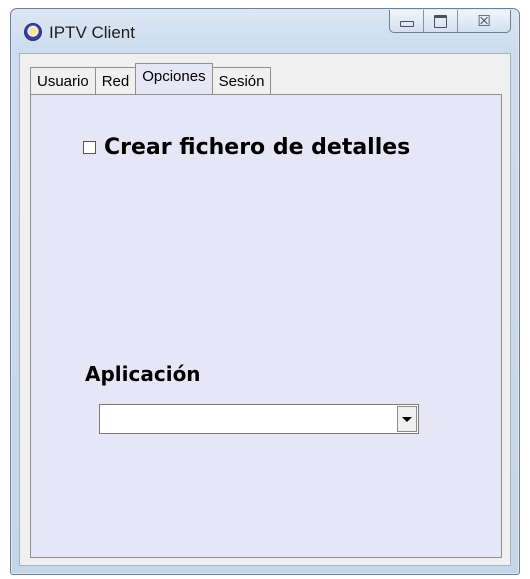  What do you see at coordinates (257, 147) in the screenshot?
I see `details-checkbox-label: Crear fichero de detalles` at bounding box center [257, 147].